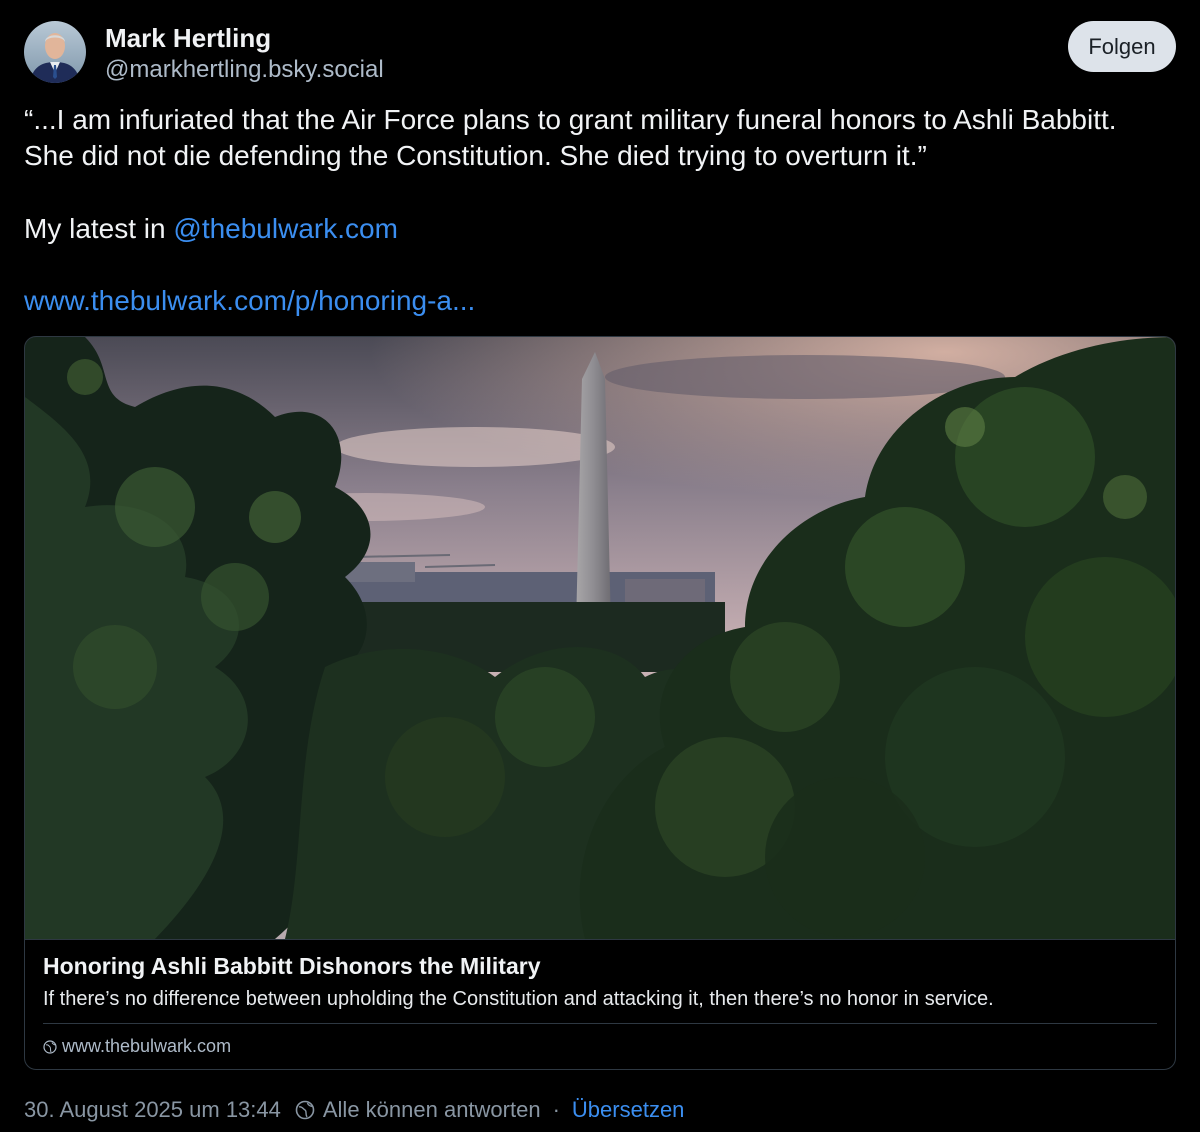  I want to click on author-name: Mark Hertling, so click(188, 38).